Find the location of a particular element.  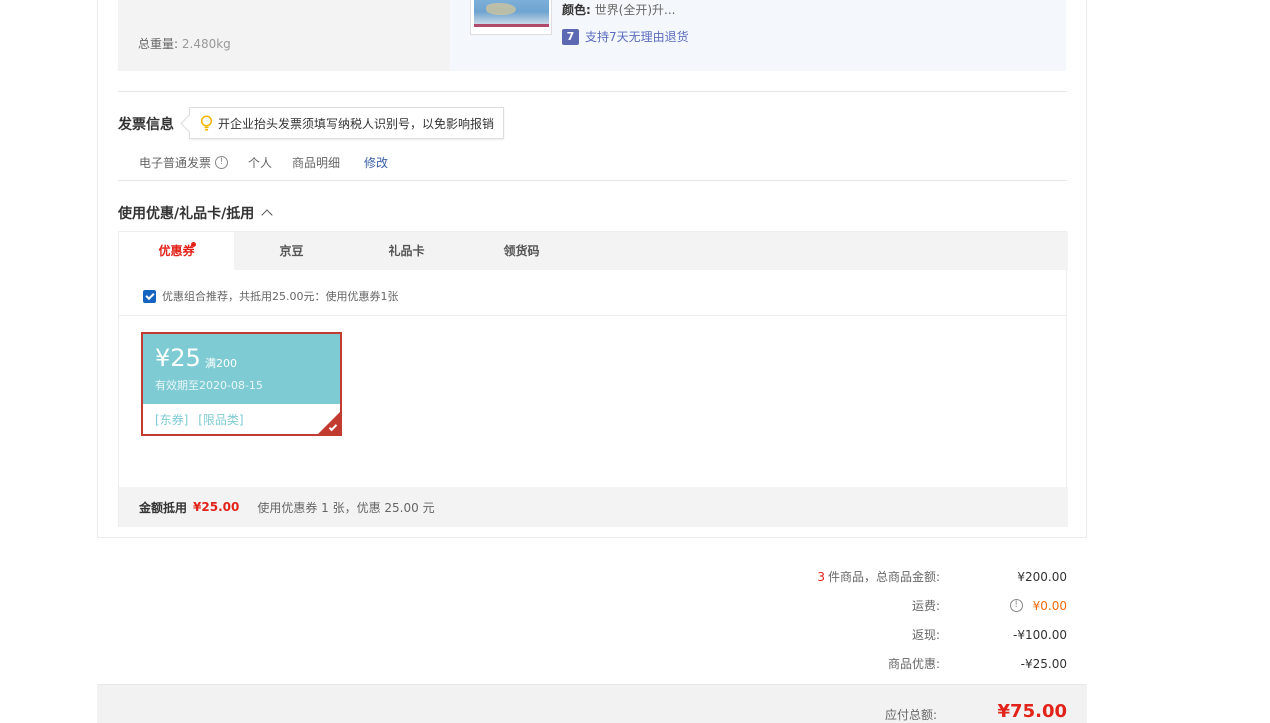

coupon-amount: ¥25 is located at coordinates (178, 358).